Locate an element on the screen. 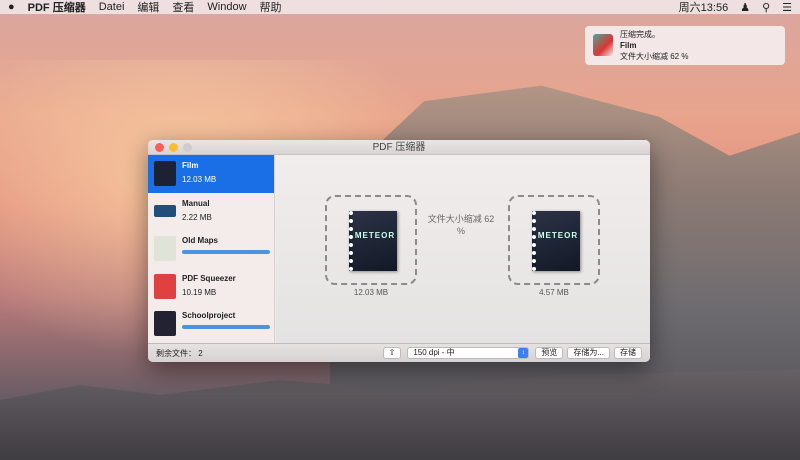  menu-view: 查看 is located at coordinates (183, 7).